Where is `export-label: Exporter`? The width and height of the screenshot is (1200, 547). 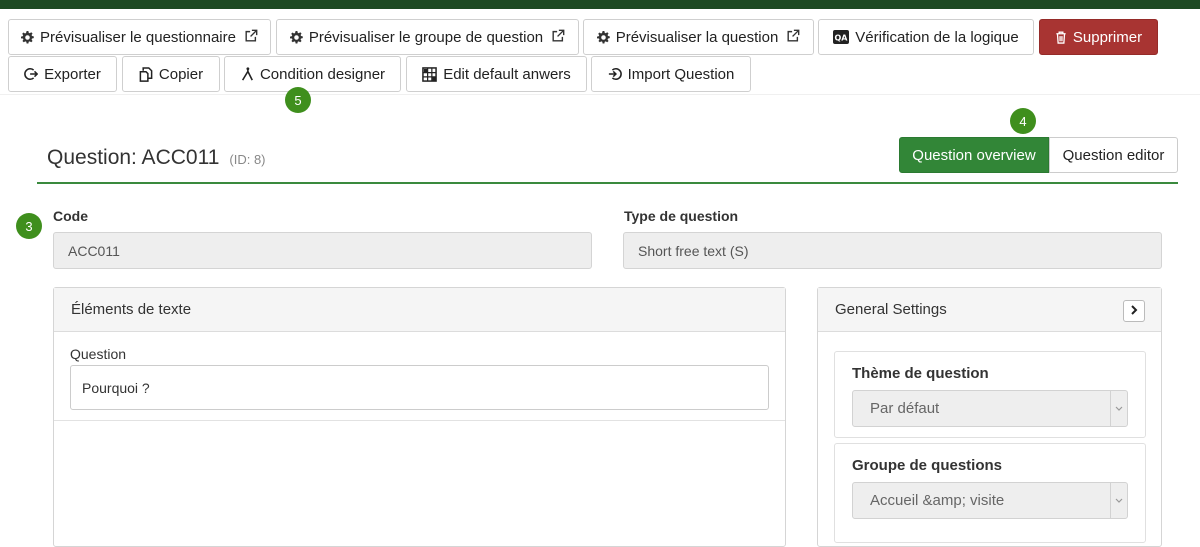
export-label: Exporter is located at coordinates (72, 74).